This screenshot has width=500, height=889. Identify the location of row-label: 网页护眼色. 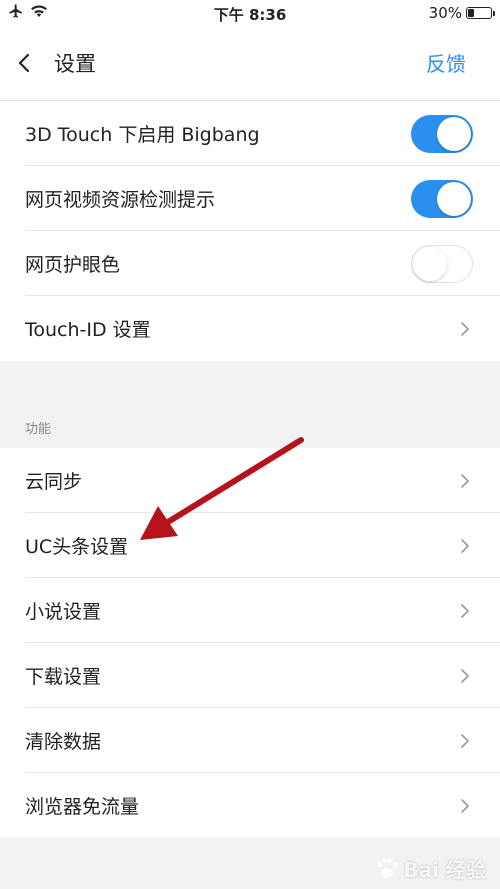
(73, 265).